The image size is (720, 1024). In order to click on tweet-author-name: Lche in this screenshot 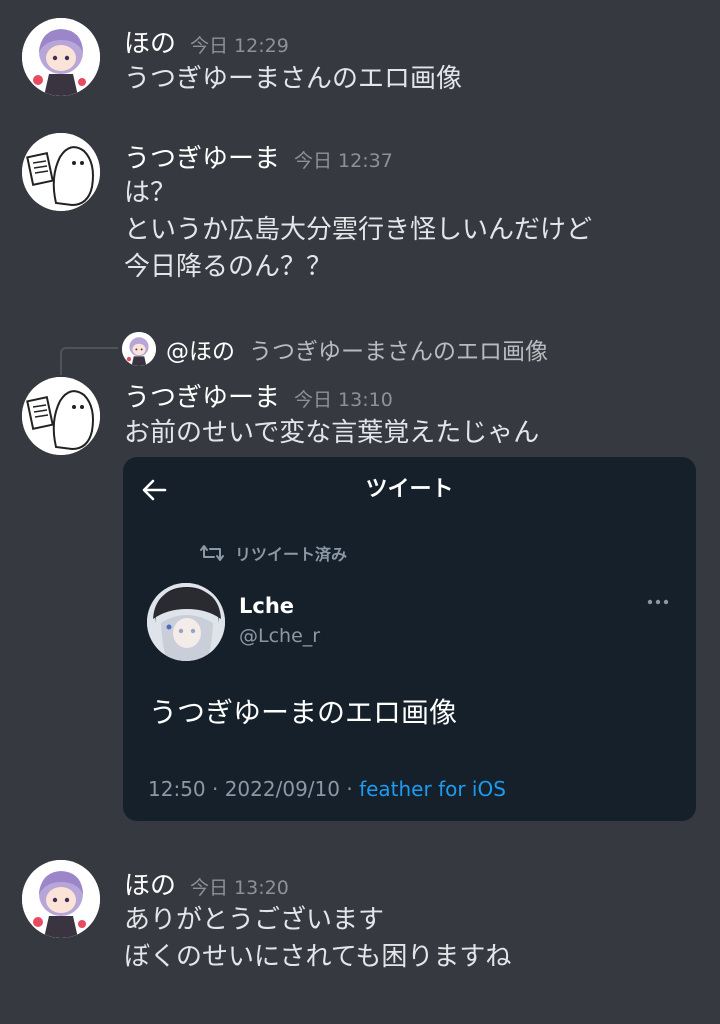, I will do `click(267, 606)`.